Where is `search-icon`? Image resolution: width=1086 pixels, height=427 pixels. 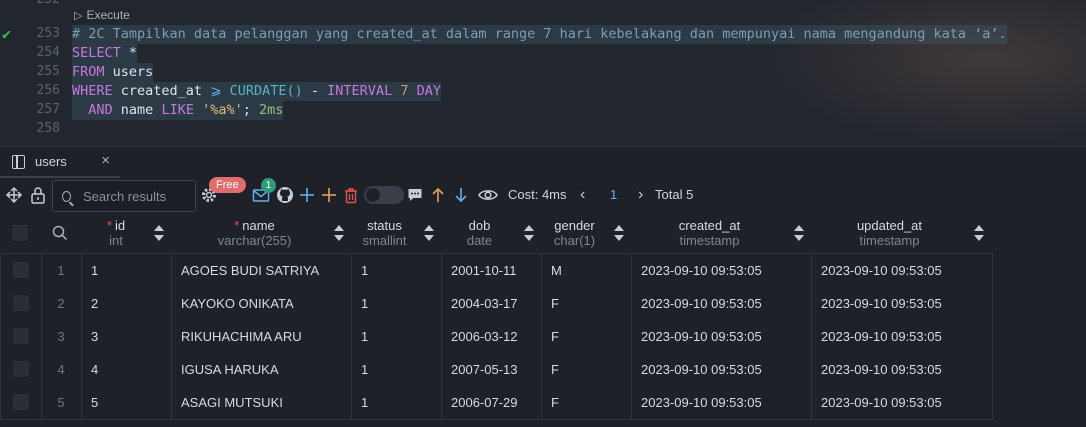 search-icon is located at coordinates (60, 233).